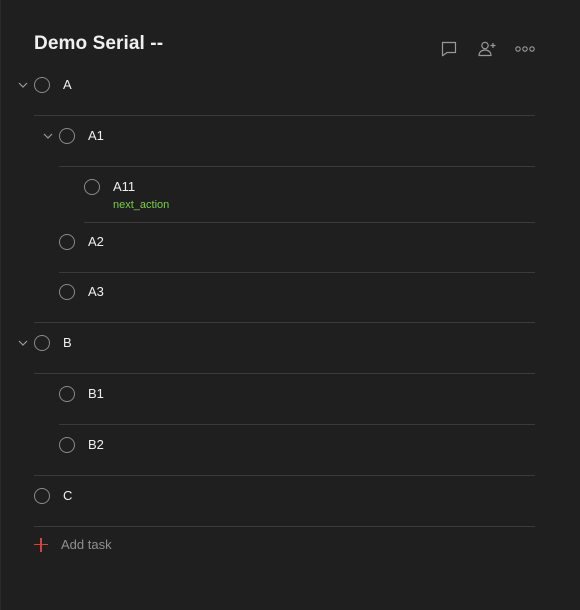 The height and width of the screenshot is (610, 580). Describe the element at coordinates (267, 91) in the screenshot. I see `task-item: A` at that location.